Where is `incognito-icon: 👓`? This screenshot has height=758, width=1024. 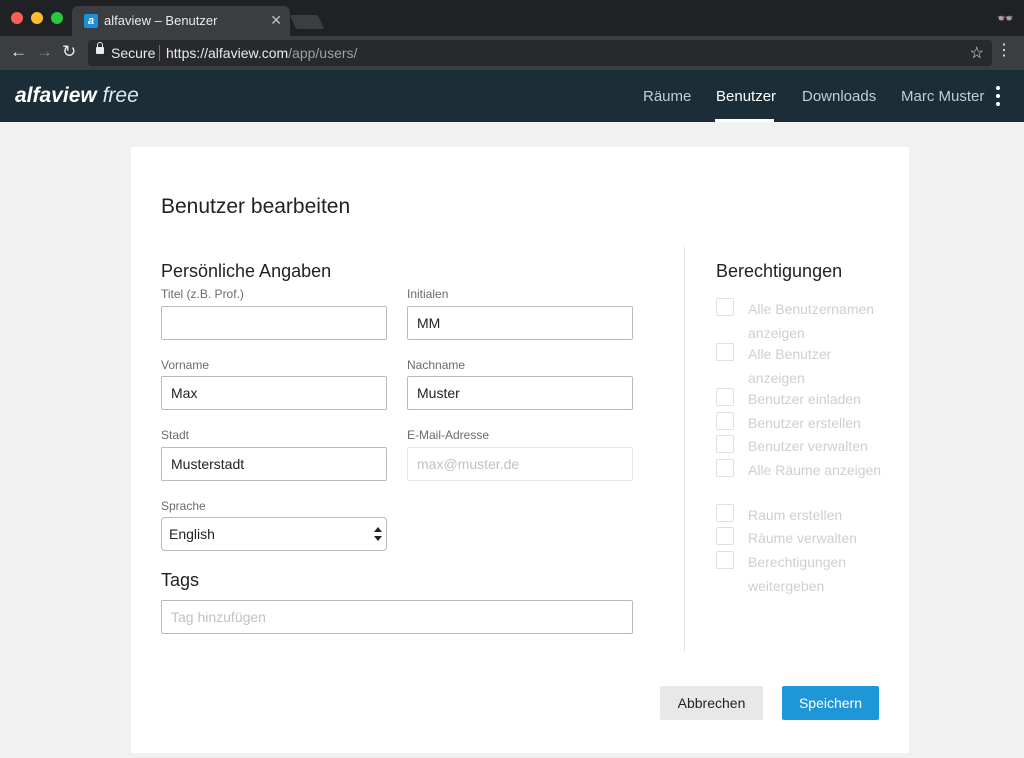 incognito-icon: 👓 is located at coordinates (1005, 18).